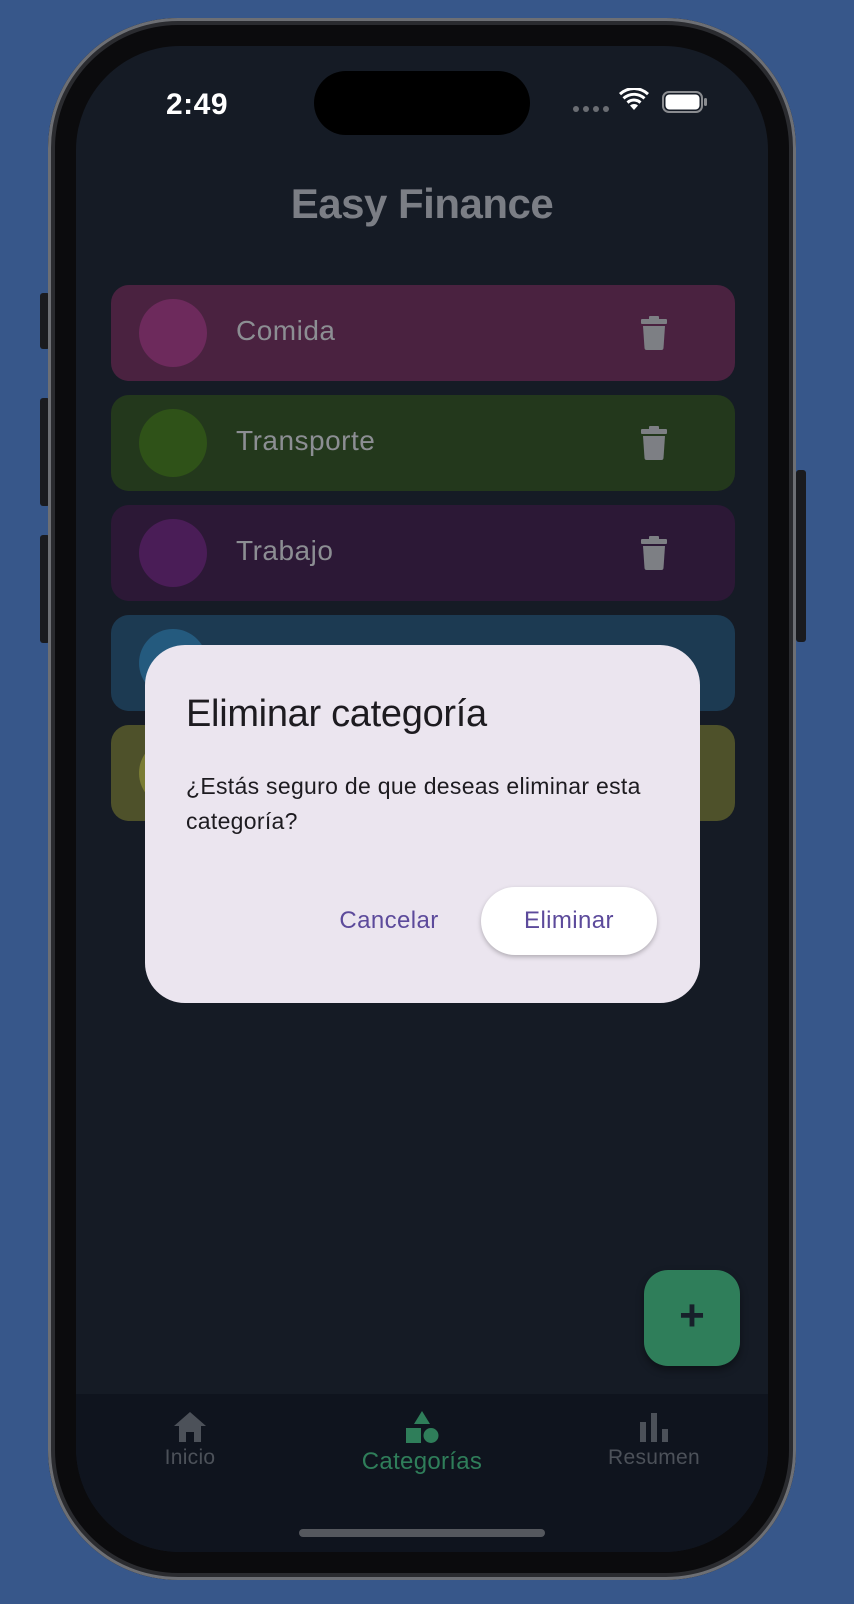 This screenshot has width=854, height=1604. Describe the element at coordinates (801, 556) in the screenshot. I see `power-button` at that location.